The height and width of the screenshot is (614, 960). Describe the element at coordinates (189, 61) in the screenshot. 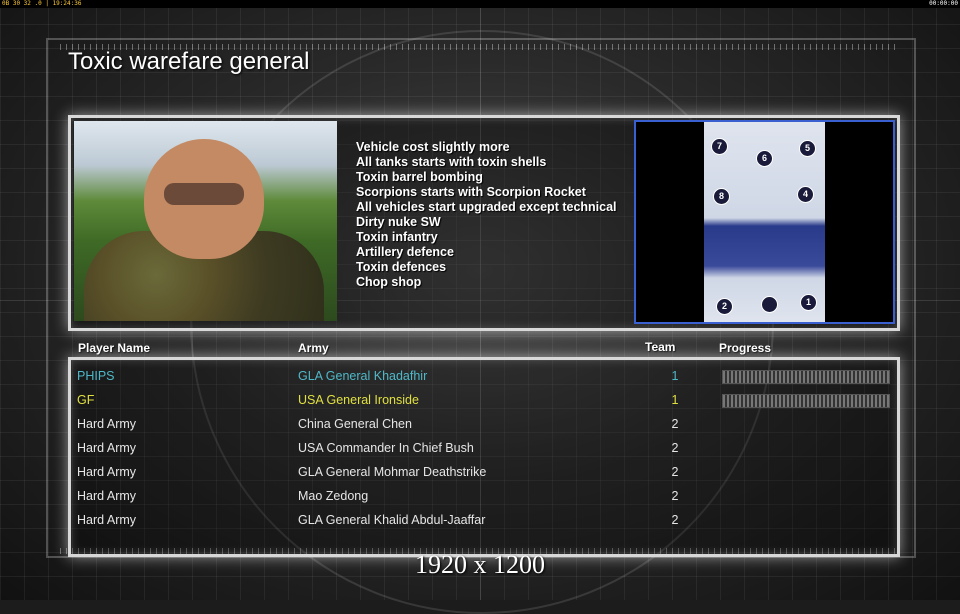

I see `page-title: Toxic warefare general` at that location.